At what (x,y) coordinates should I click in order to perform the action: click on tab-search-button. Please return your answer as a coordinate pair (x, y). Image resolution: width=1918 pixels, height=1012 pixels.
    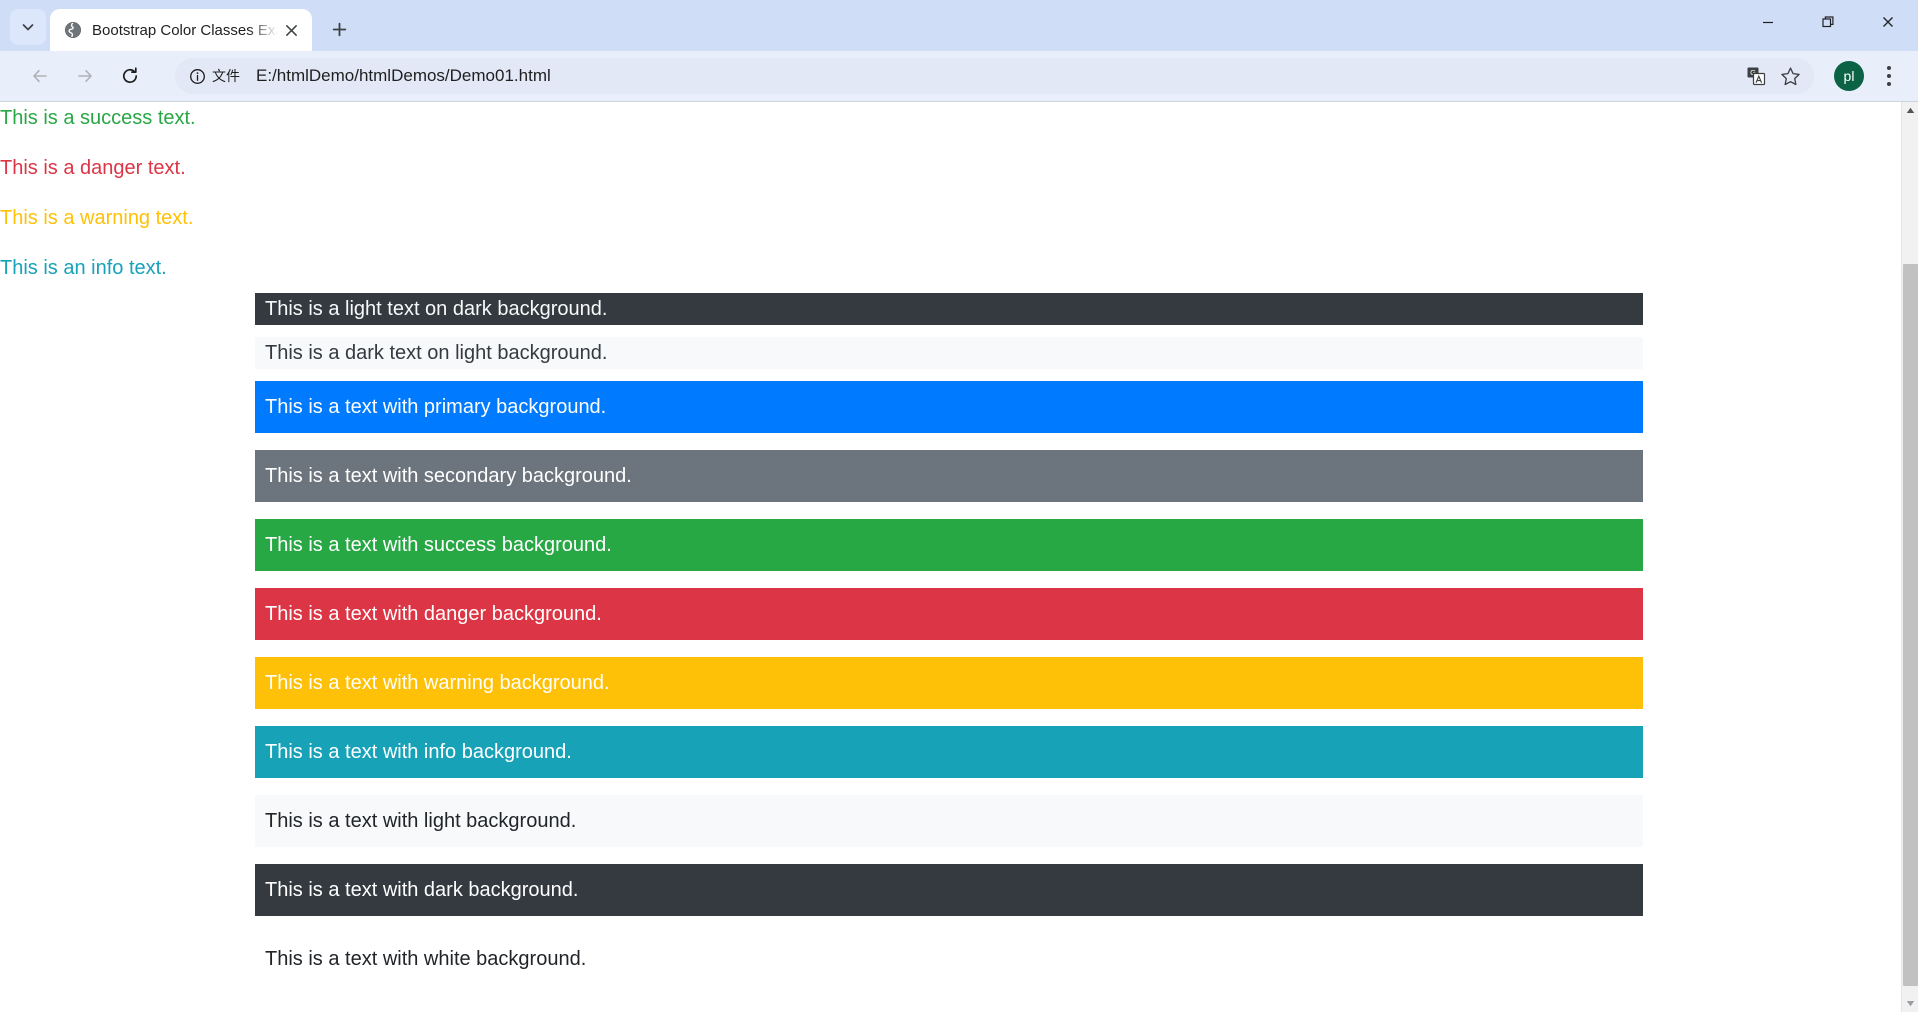
    Looking at the image, I should click on (28, 27).